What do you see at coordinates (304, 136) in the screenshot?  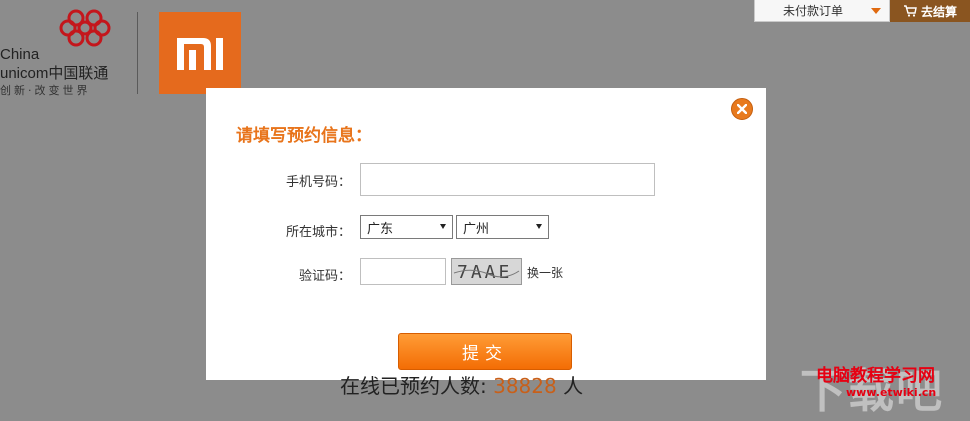 I see `modal-title: 请填写预约信息：` at bounding box center [304, 136].